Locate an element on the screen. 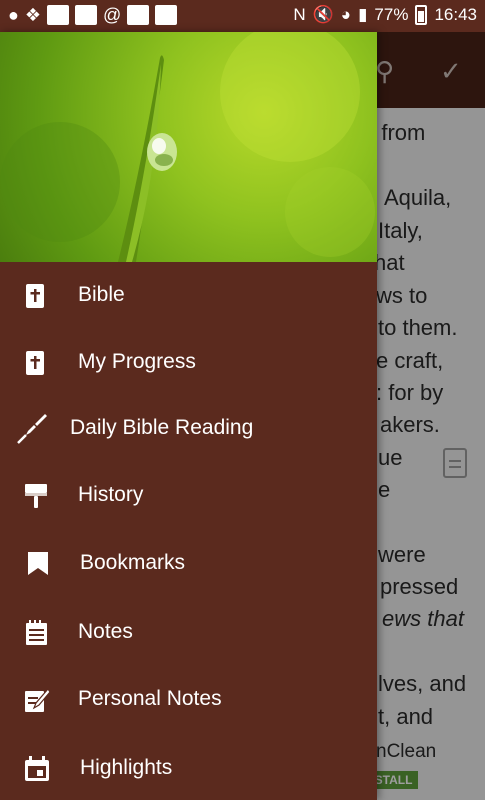 The width and height of the screenshot is (485, 800). notepad-icon is located at coordinates (36, 632).